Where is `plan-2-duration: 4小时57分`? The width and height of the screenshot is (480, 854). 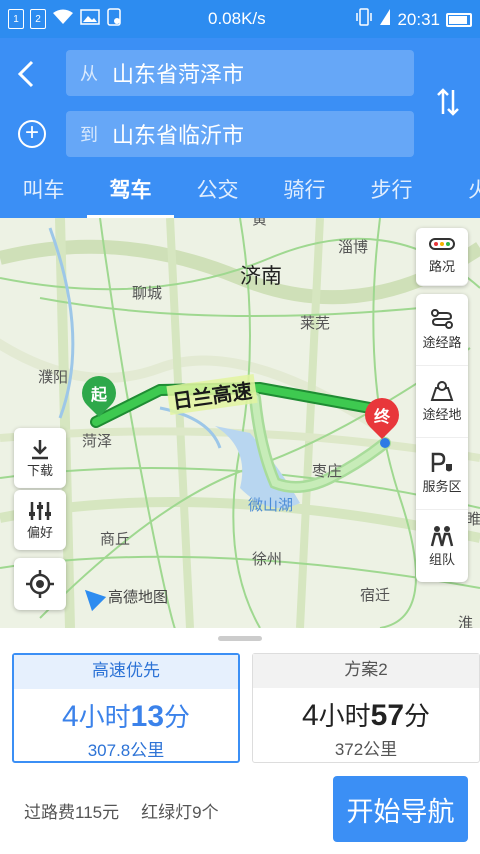
plan-2-duration: 4小时57分 is located at coordinates (366, 715).